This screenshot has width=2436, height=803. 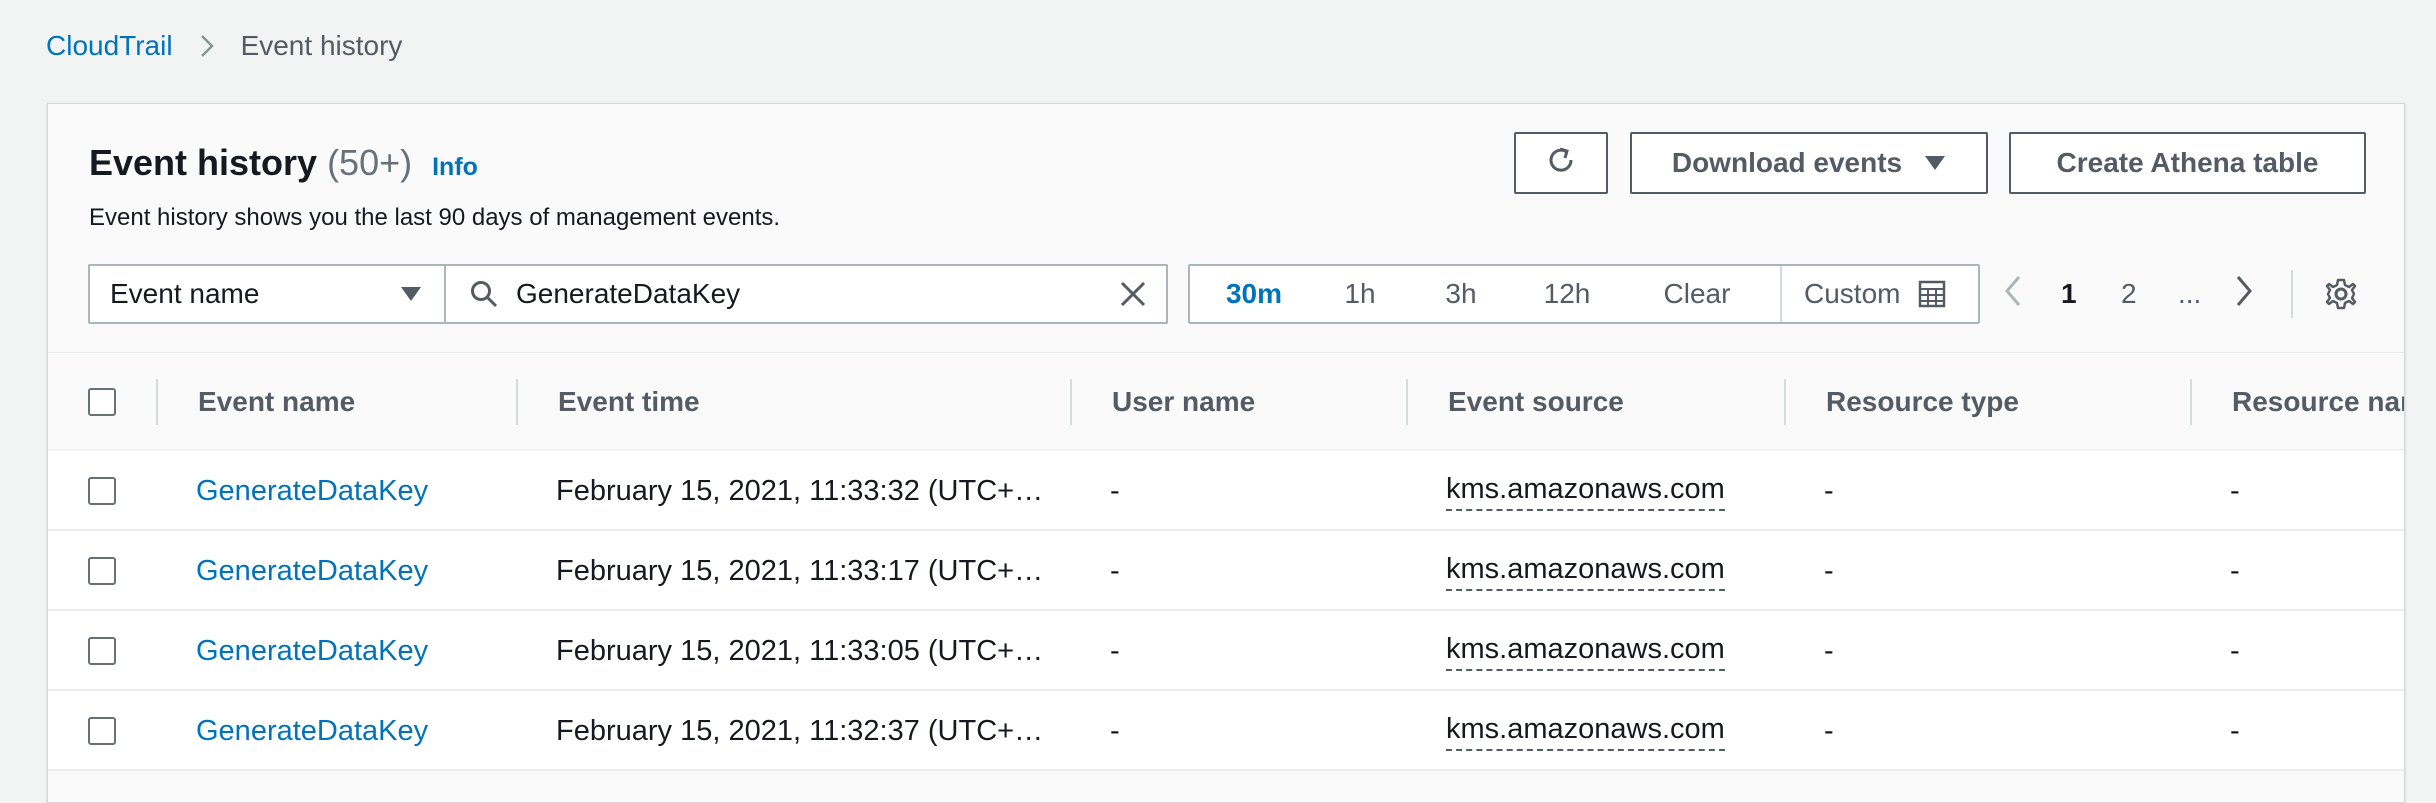 I want to click on search-input: GenerateDataKey, so click(x=807, y=294).